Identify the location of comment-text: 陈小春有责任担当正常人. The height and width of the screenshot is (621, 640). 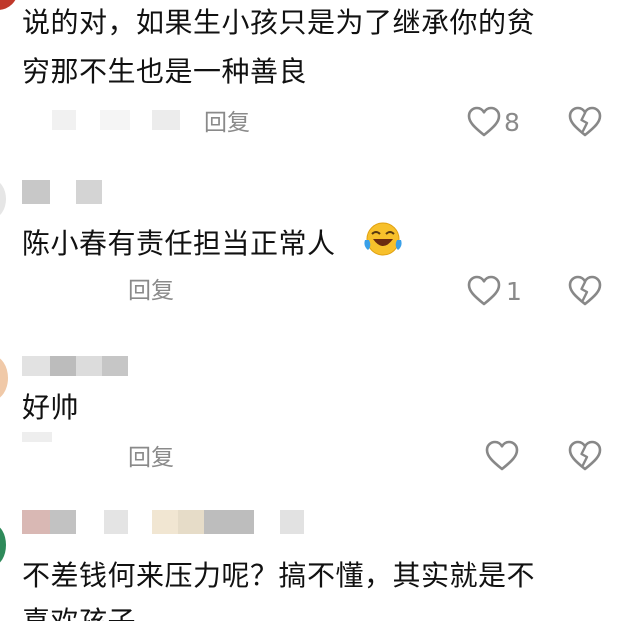
(179, 243).